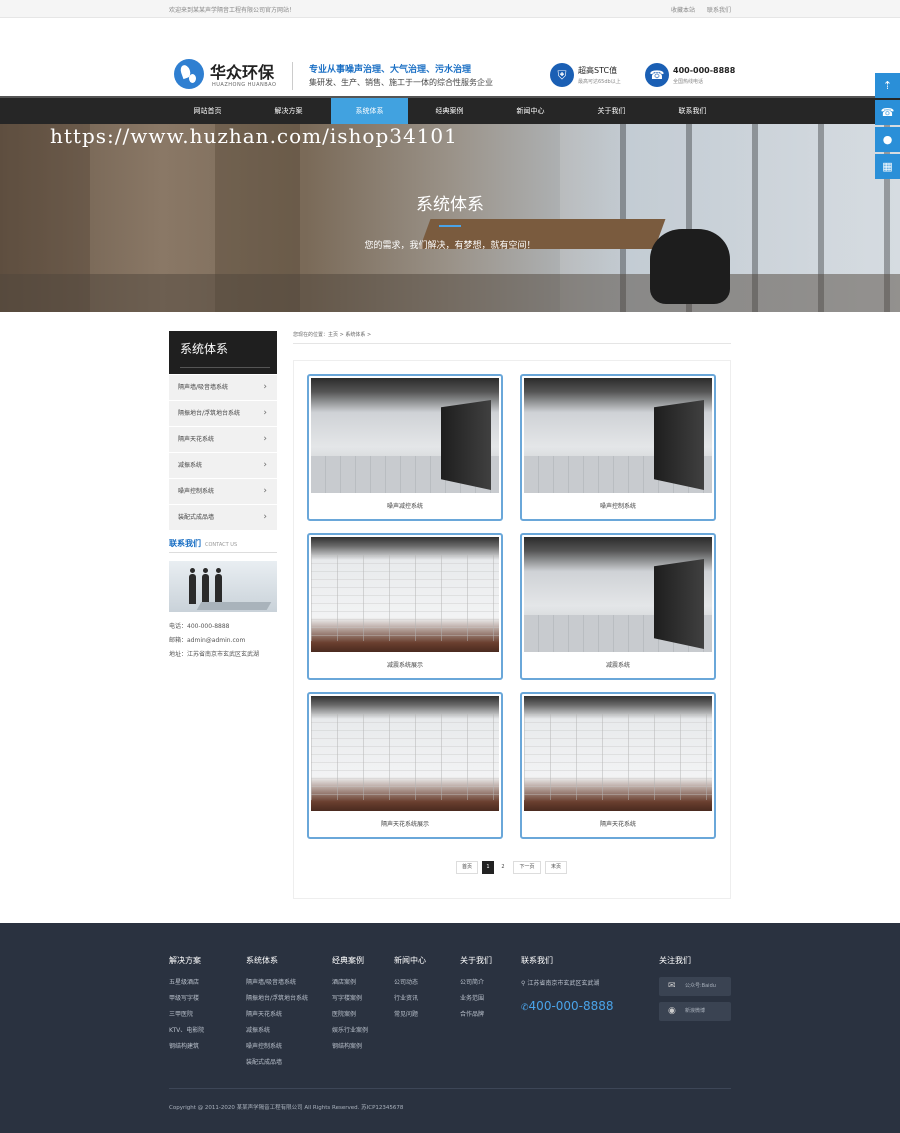  I want to click on weibo-label: 新浪微博, so click(695, 1011).